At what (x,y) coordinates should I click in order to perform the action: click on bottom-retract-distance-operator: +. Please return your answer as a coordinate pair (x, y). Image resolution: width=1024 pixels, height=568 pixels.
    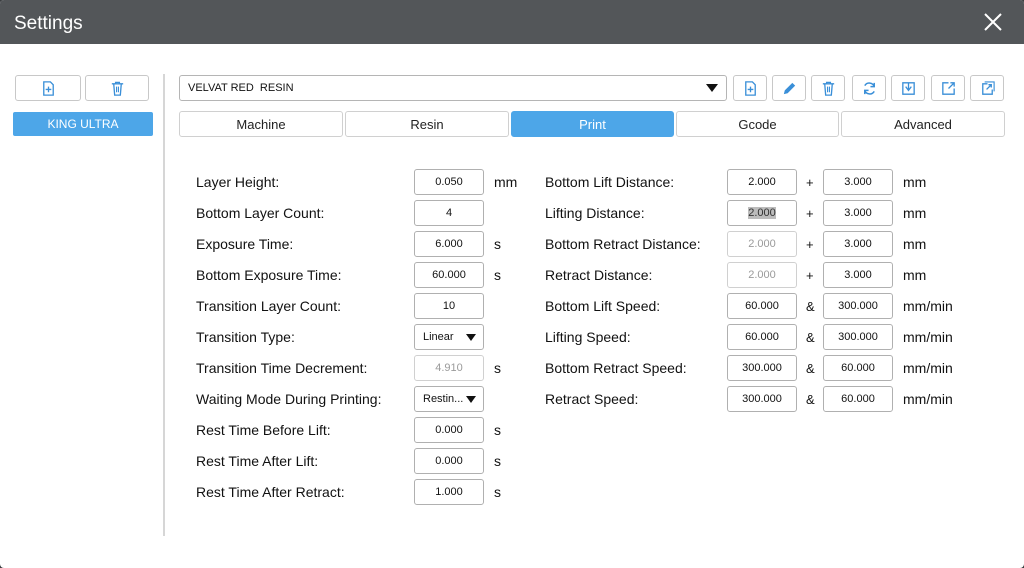
    Looking at the image, I should click on (810, 244).